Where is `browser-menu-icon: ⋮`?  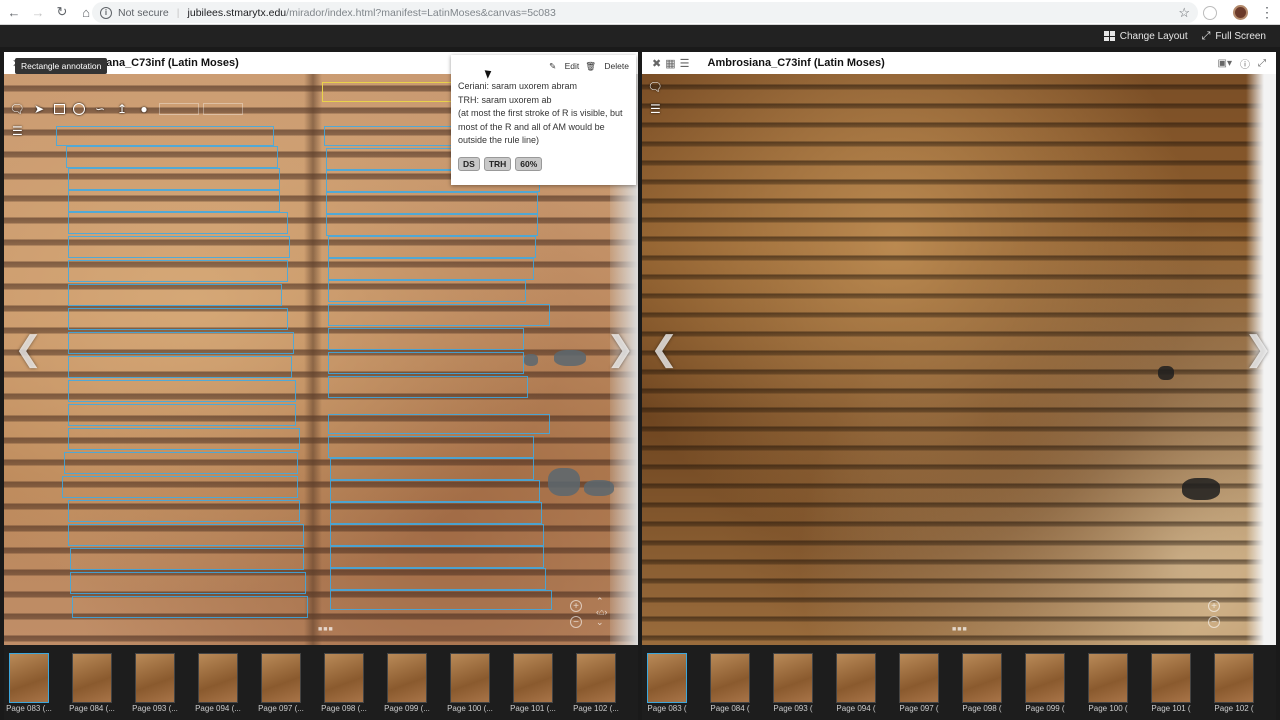
browser-menu-icon: ⋮ is located at coordinates (1267, 12).